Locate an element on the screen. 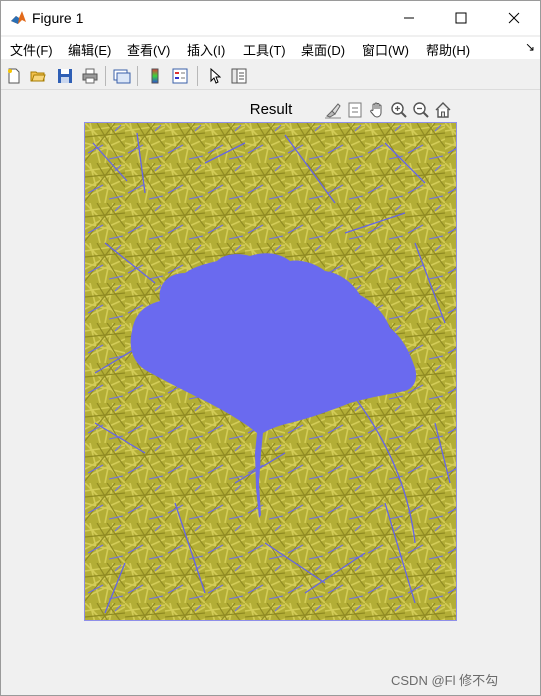 The height and width of the screenshot is (696, 541). maximize-button is located at coordinates (461, 18).